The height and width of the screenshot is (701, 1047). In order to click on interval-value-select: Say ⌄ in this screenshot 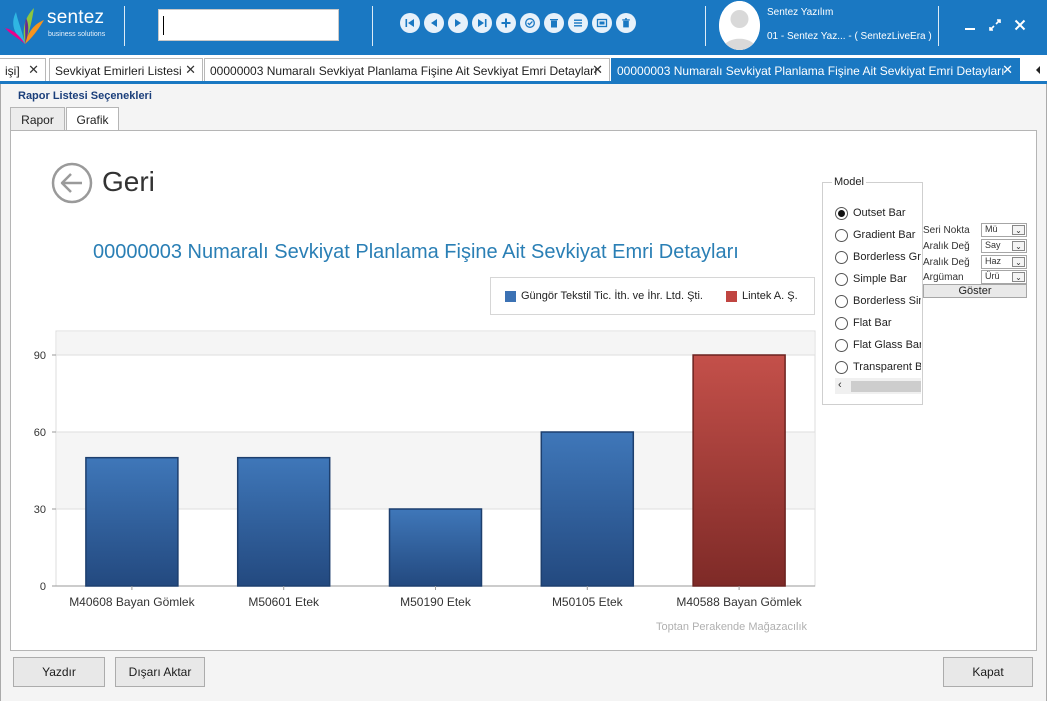, I will do `click(1004, 246)`.